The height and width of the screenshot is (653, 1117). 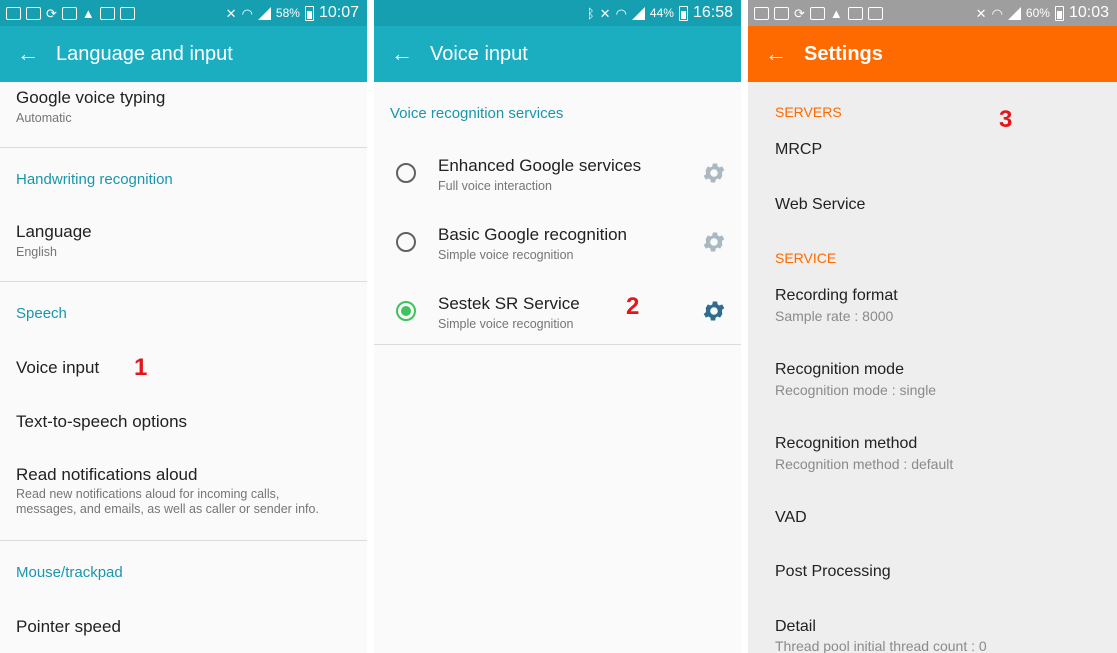 What do you see at coordinates (839, 369) in the screenshot?
I see `item-title: Recognition mode` at bounding box center [839, 369].